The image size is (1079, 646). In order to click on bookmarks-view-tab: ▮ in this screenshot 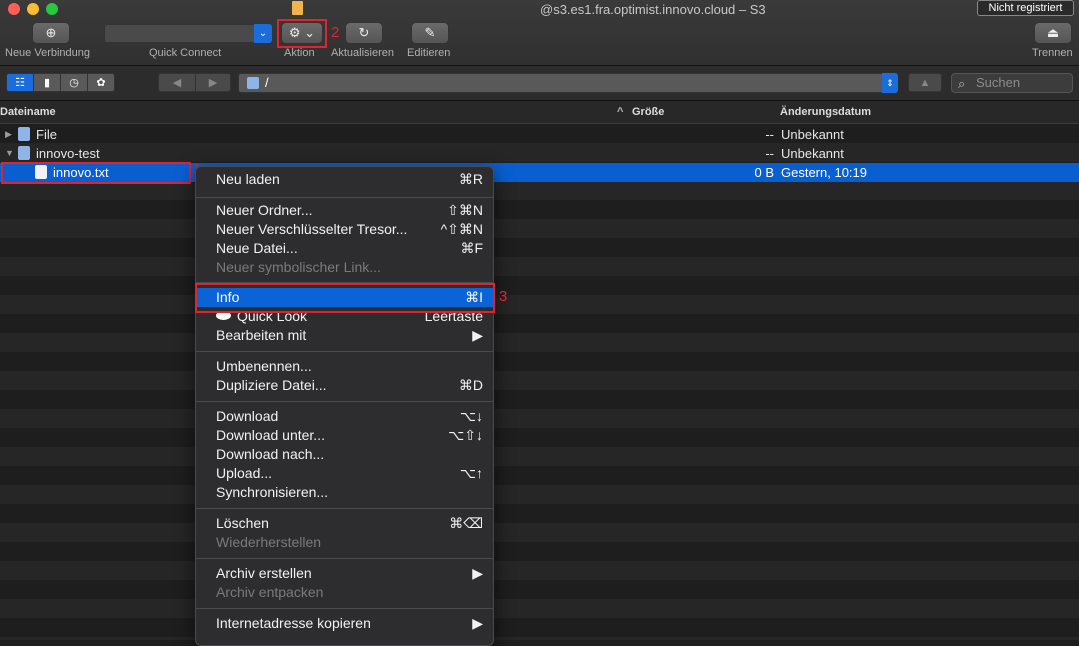, I will do `click(47, 82)`.